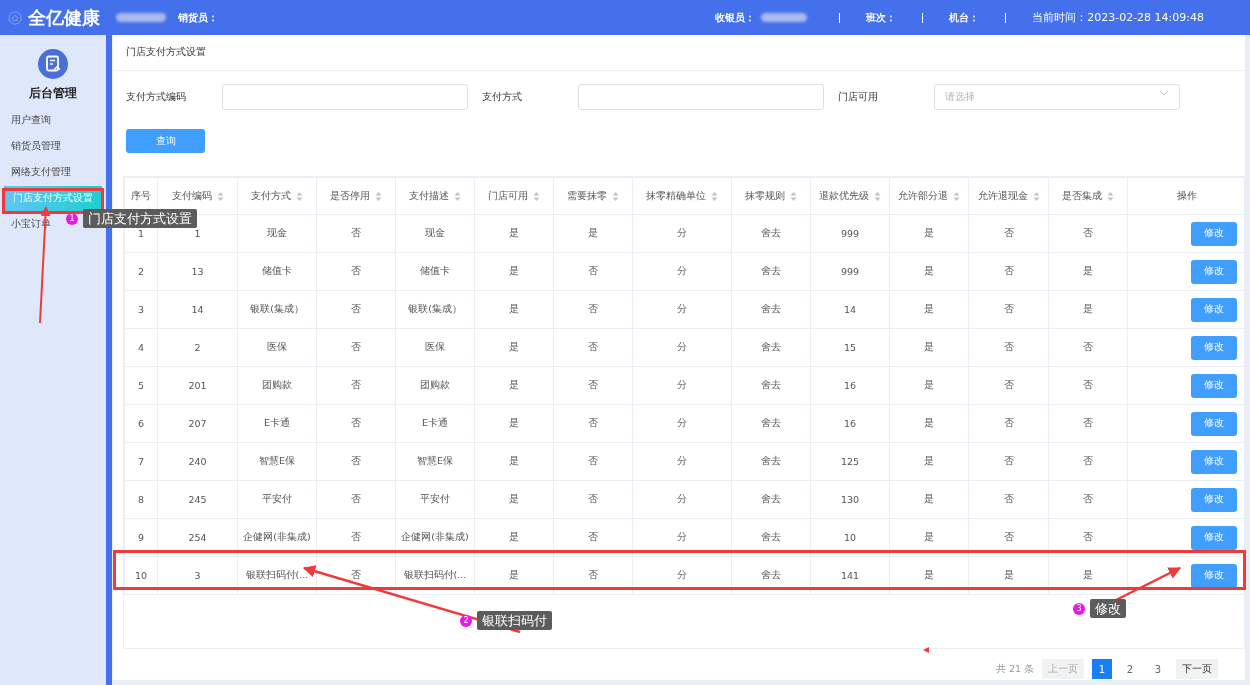 This screenshot has width=1250, height=685. What do you see at coordinates (64, 17) in the screenshot?
I see `app-title: 全亿健康` at bounding box center [64, 17].